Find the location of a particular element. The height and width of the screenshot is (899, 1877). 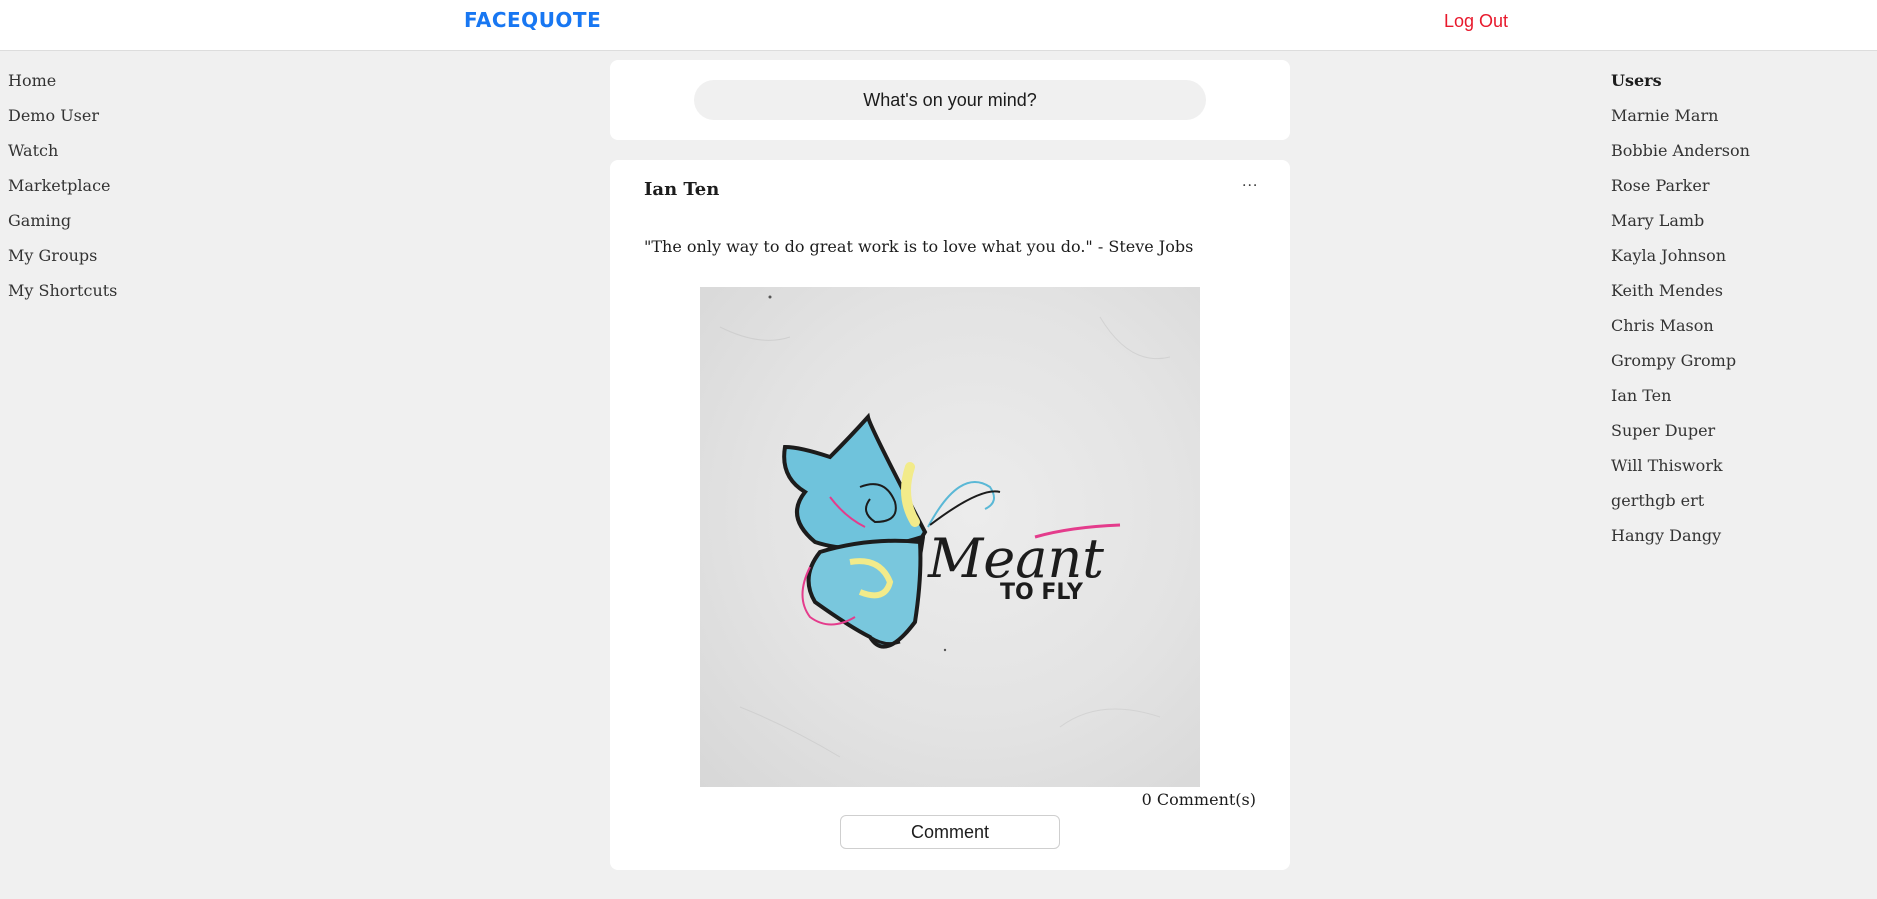

post-composer is located at coordinates (950, 100).